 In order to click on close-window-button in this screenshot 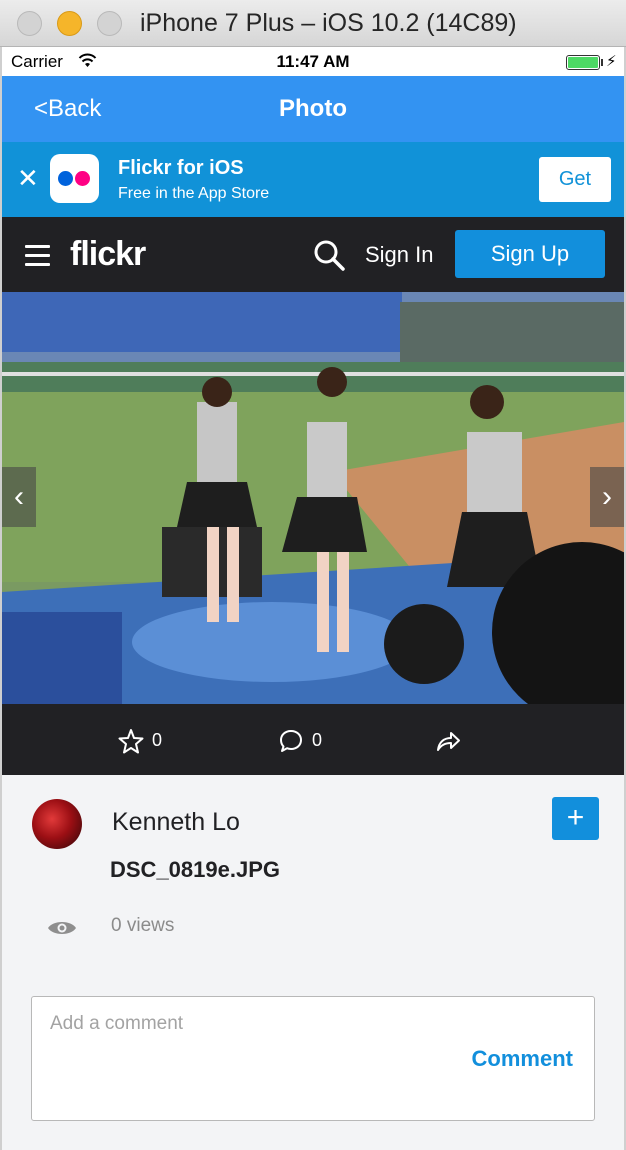, I will do `click(29, 23)`.